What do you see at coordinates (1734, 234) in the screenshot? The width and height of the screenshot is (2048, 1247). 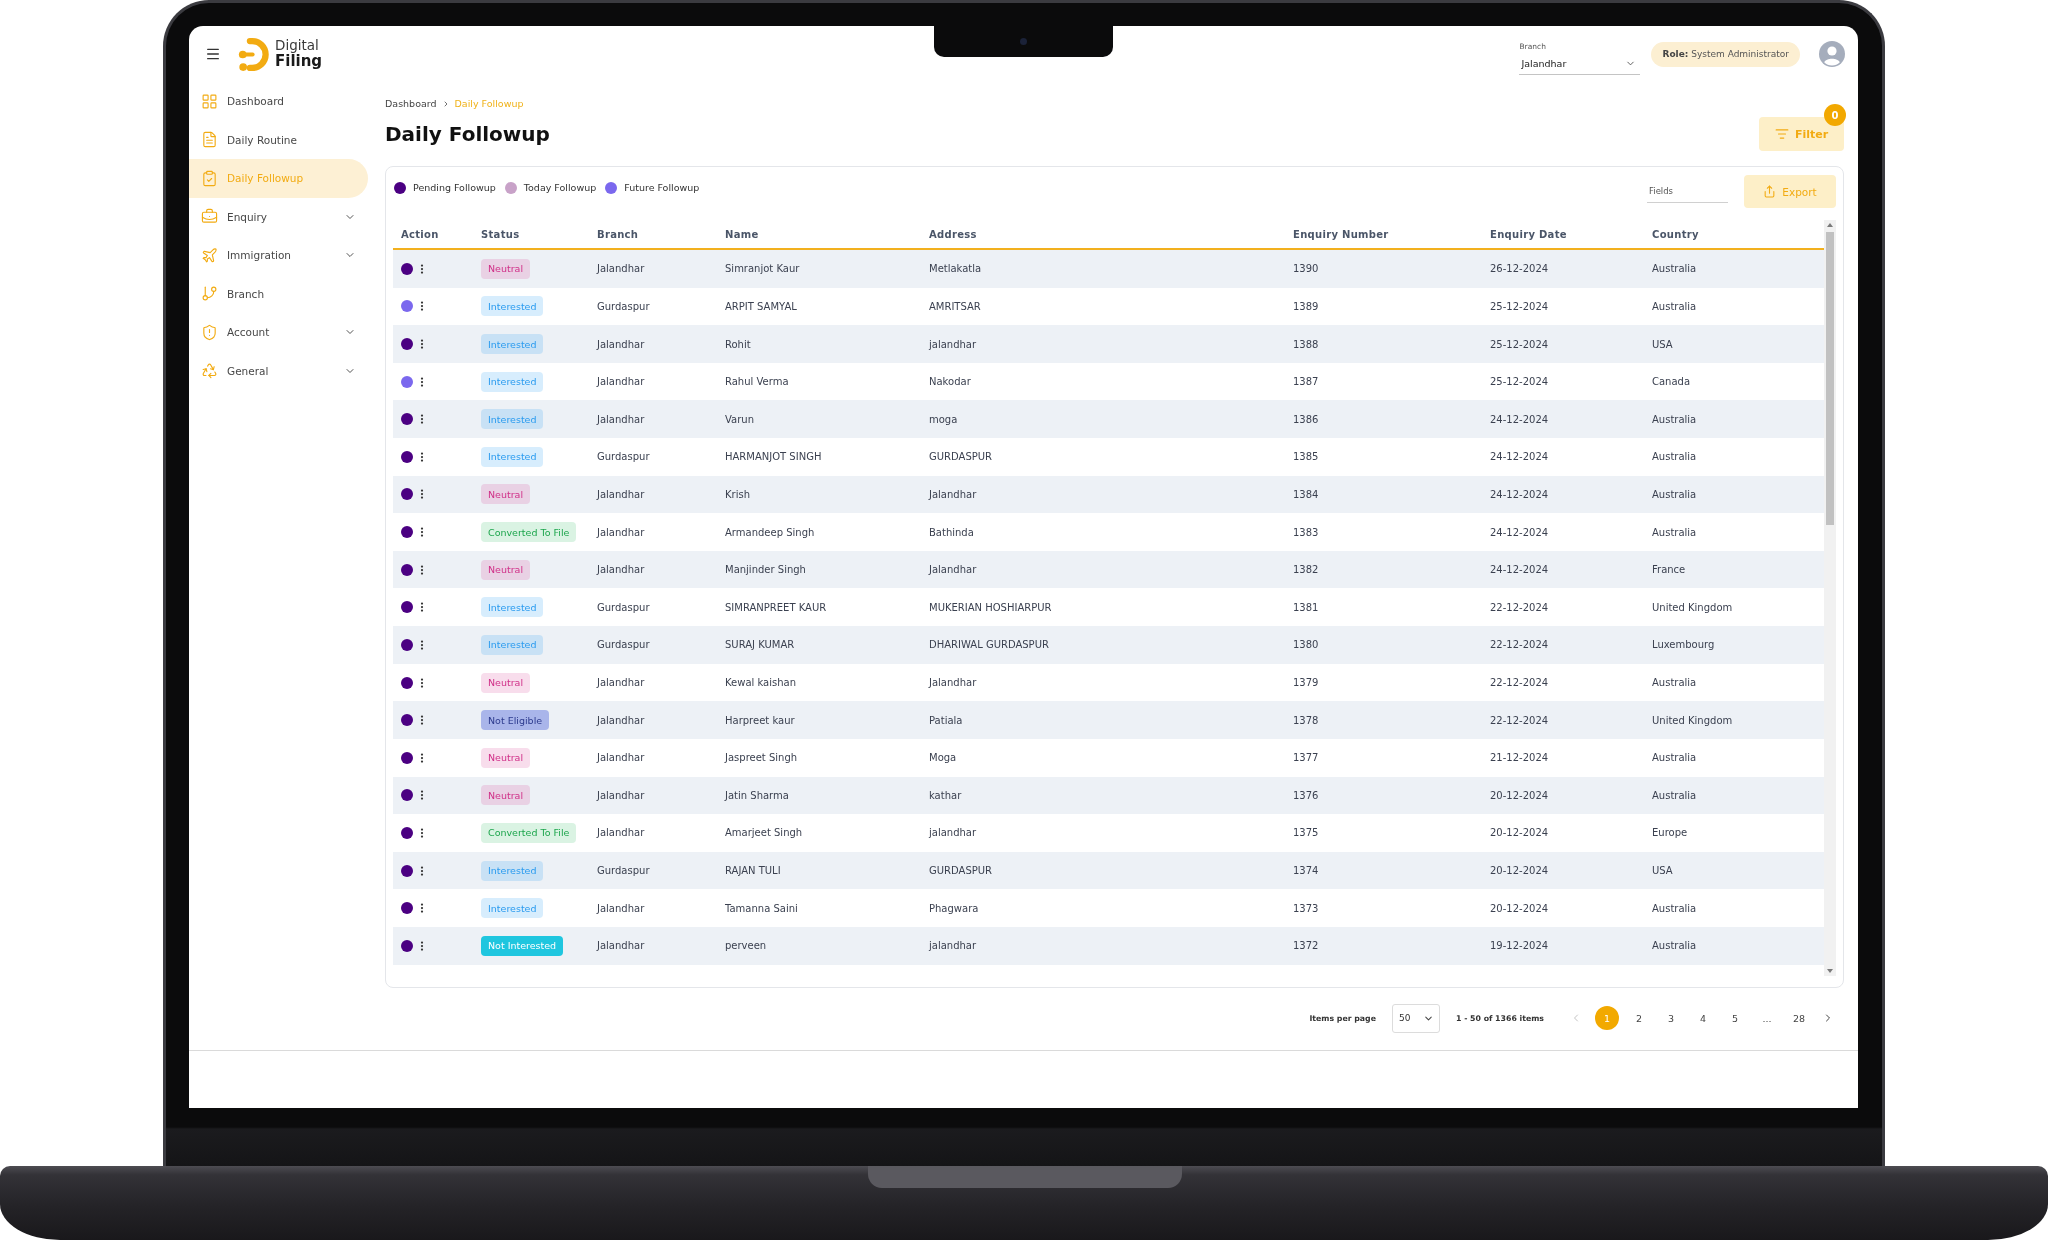 I see `column-header: Country` at bounding box center [1734, 234].